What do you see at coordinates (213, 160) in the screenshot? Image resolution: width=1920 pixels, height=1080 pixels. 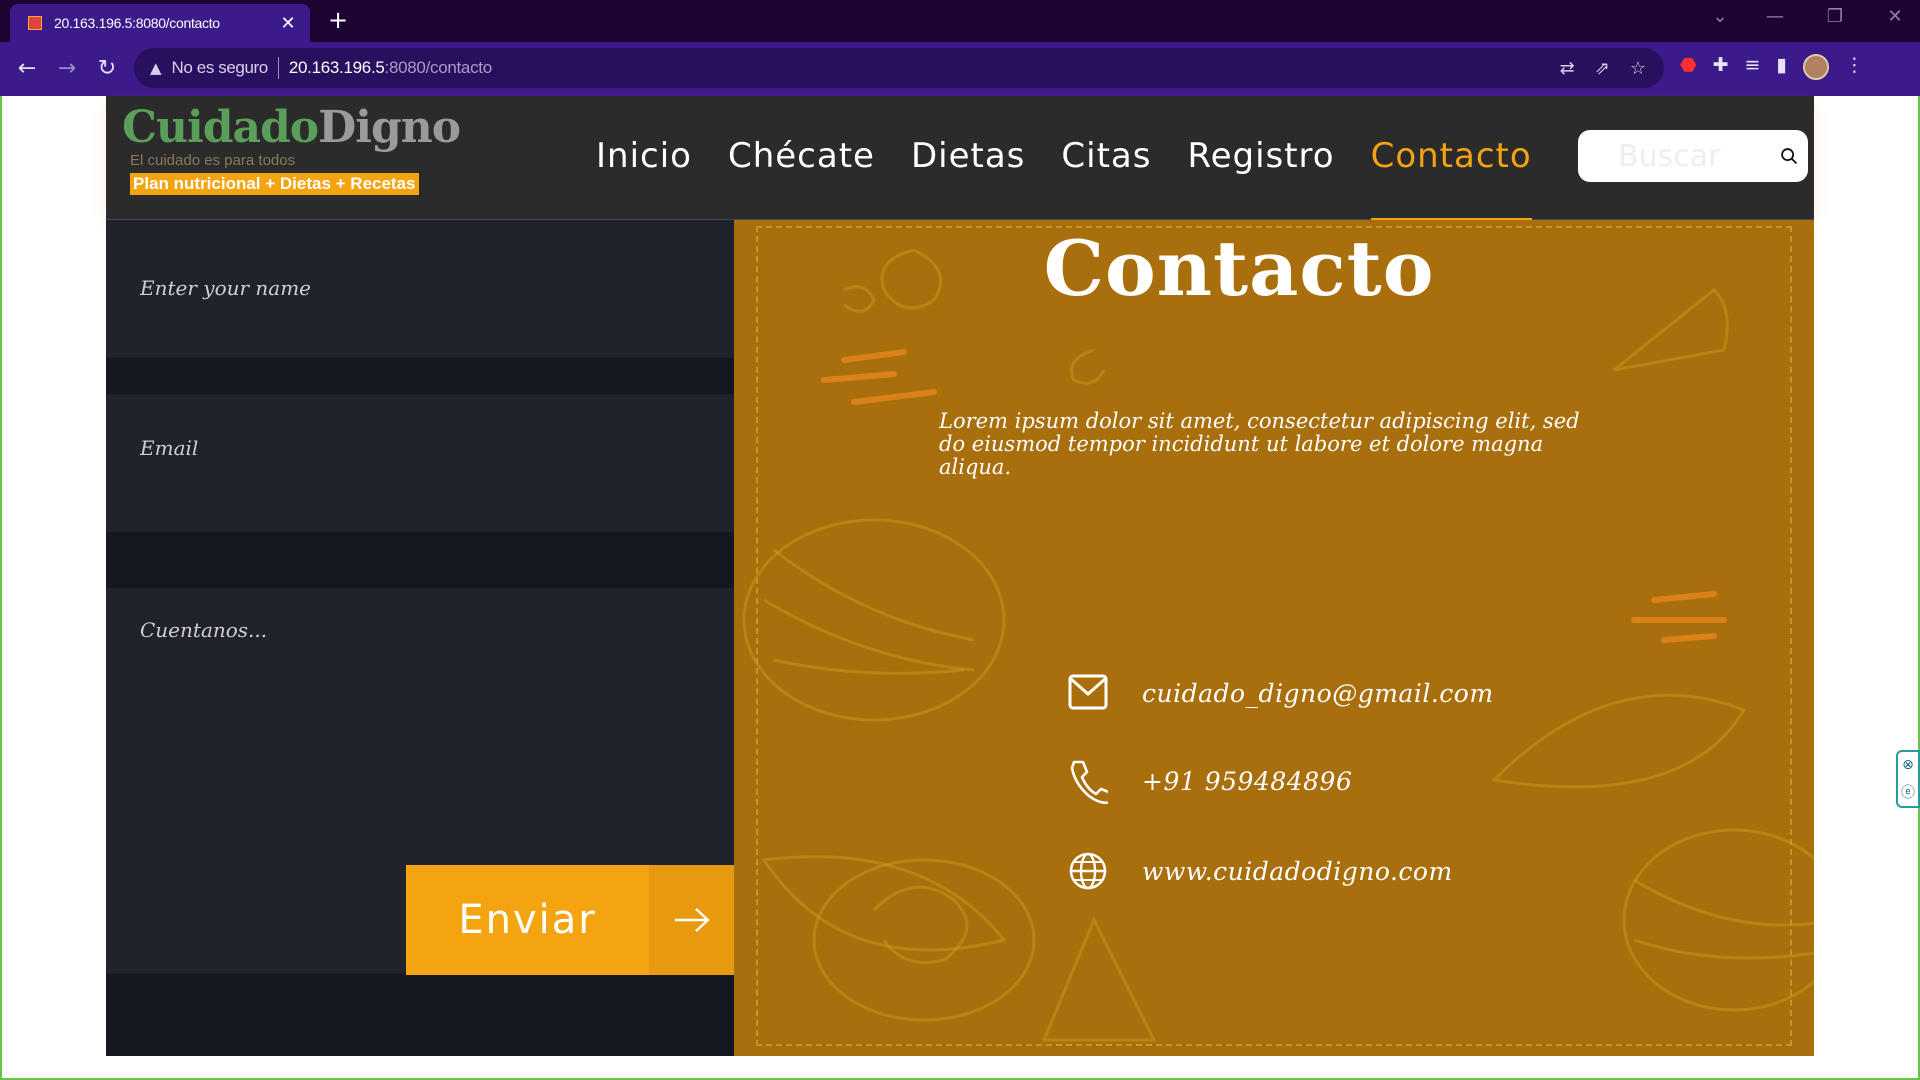 I see `brand-tagline: El cuidado es para todos` at bounding box center [213, 160].